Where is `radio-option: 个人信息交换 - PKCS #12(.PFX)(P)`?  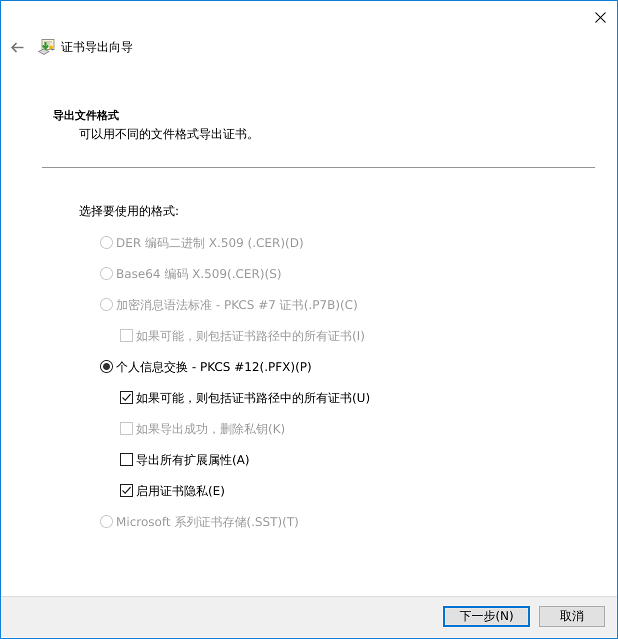
radio-option: 个人信息交换 - PKCS #12(.PFX)(P) is located at coordinates (206, 367).